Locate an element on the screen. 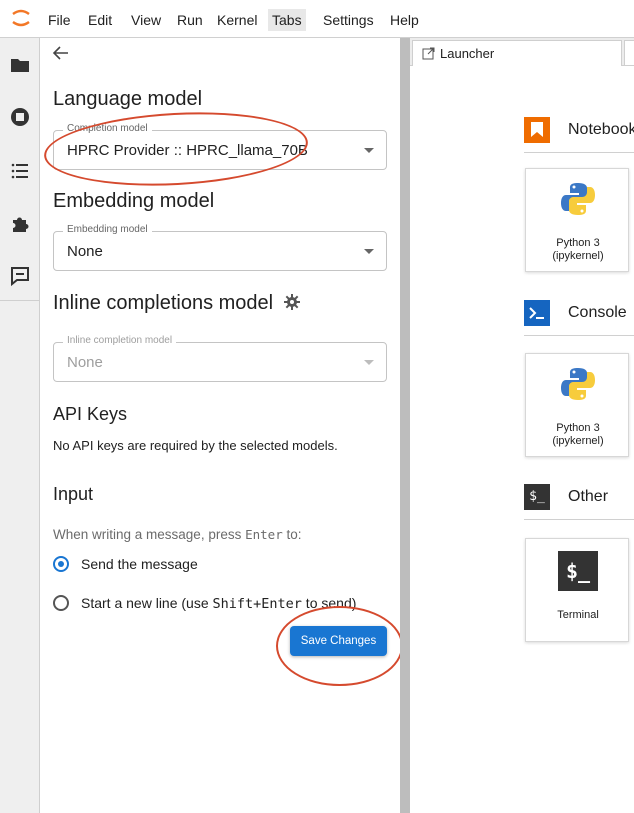 This screenshot has width=634, height=813. left-sidebar is located at coordinates (20, 425).